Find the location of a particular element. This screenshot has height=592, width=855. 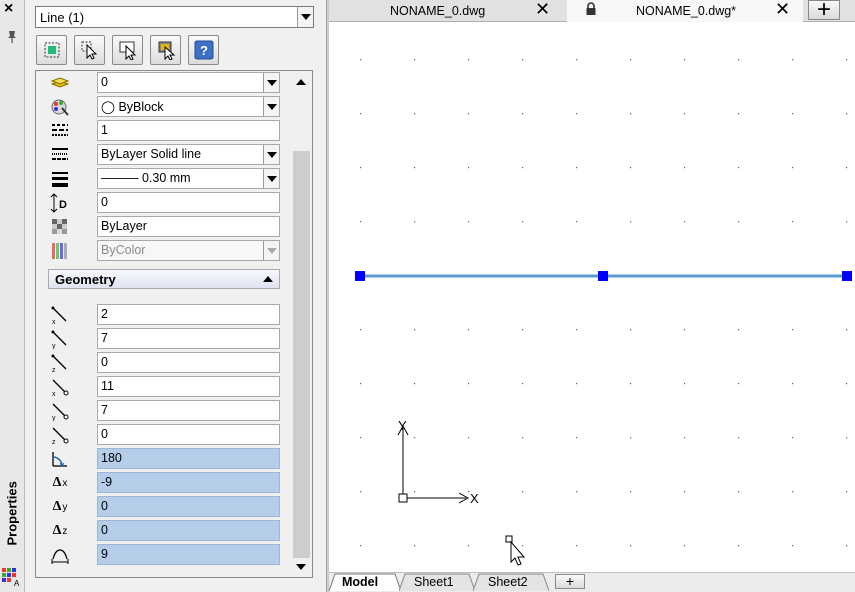

start-grip is located at coordinates (360, 276).